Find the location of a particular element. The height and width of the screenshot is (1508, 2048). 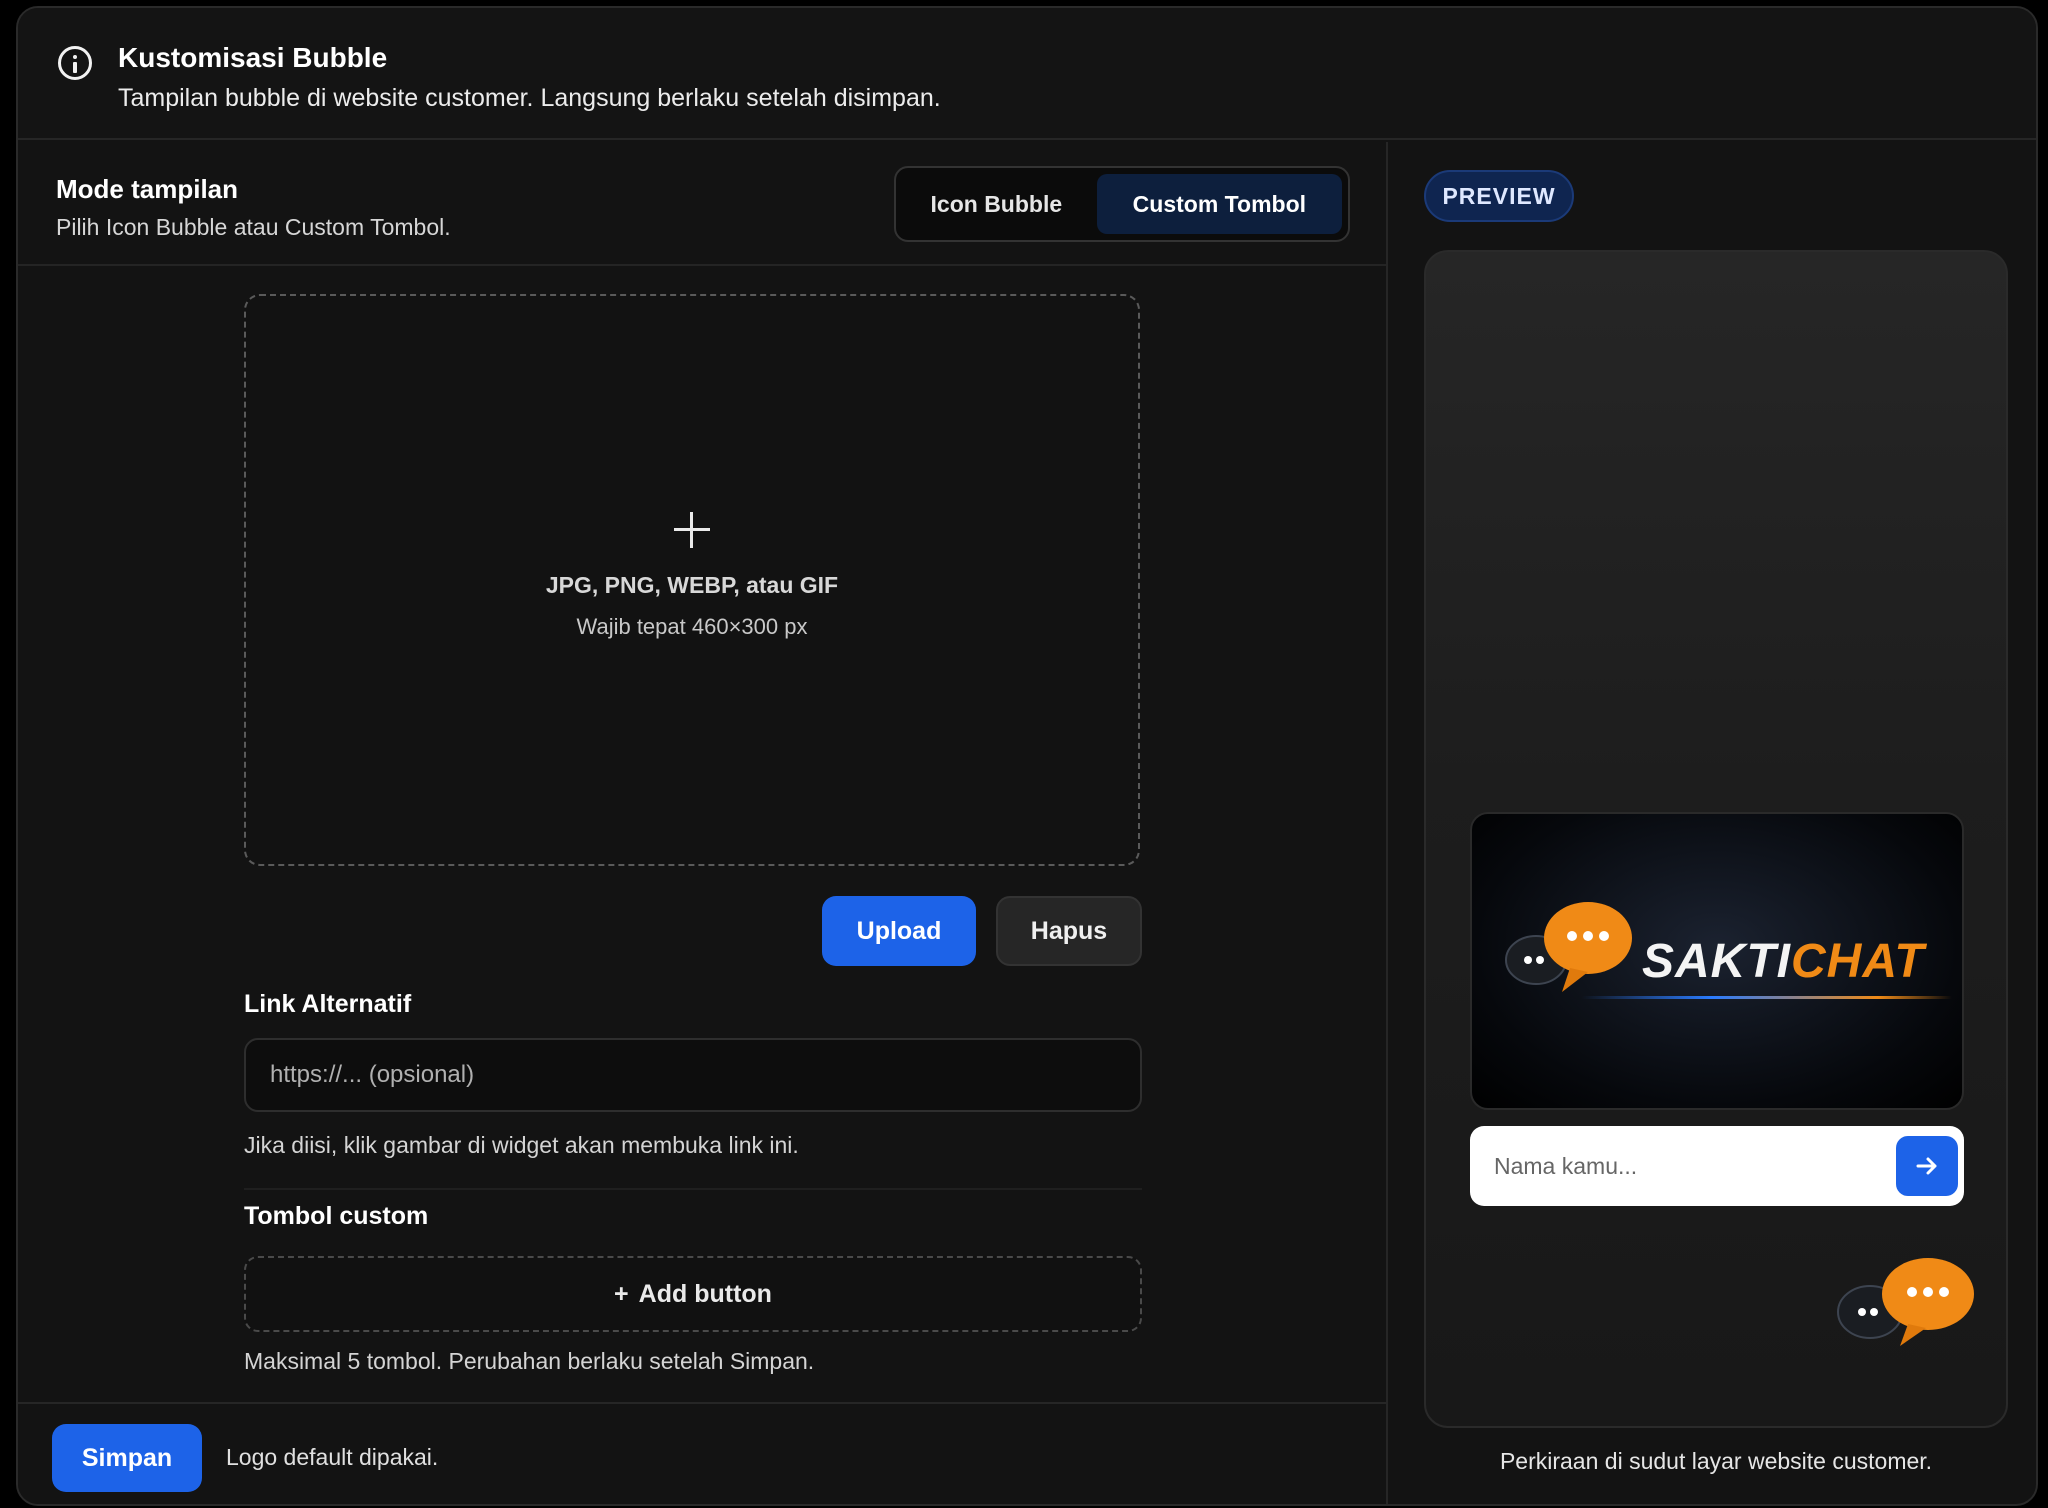

save-button: Simpan is located at coordinates (127, 1458).